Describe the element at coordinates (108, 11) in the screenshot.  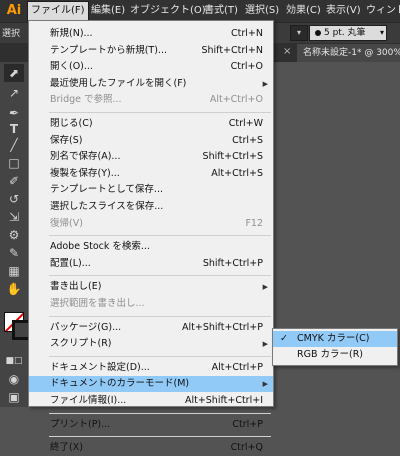
I see `menu-edit: 編集(E)` at that location.